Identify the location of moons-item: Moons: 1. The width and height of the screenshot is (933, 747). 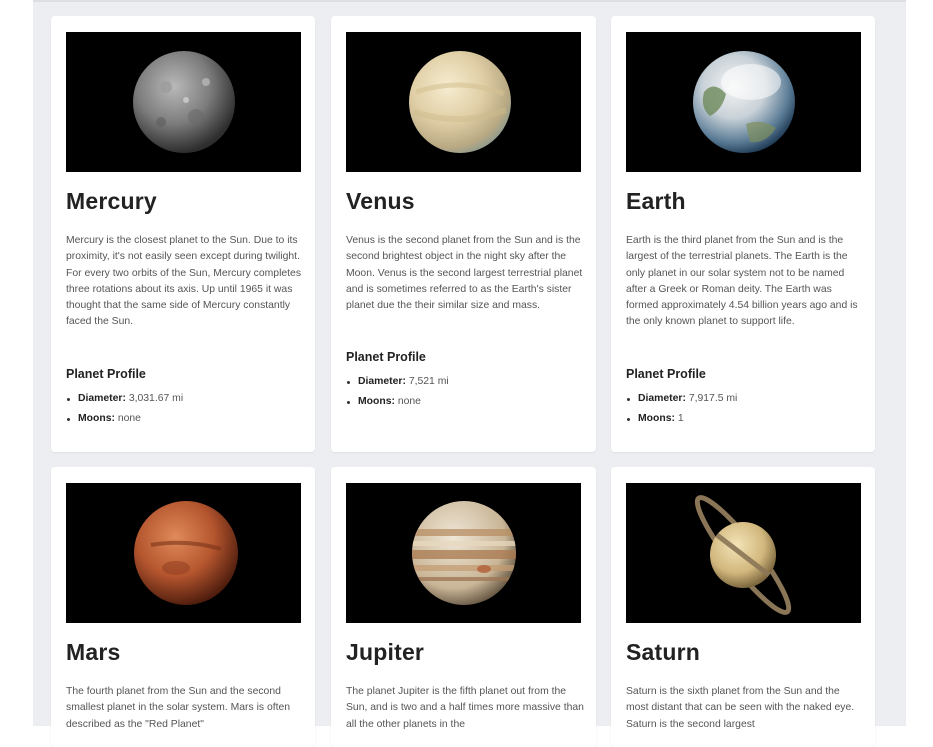
(681, 419).